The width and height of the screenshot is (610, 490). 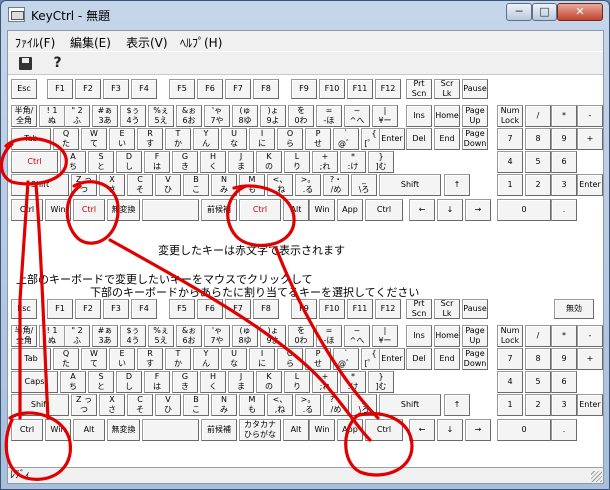 What do you see at coordinates (318, 359) in the screenshot?
I see `bottom_keyboard-key-tab-10: P せ` at bounding box center [318, 359].